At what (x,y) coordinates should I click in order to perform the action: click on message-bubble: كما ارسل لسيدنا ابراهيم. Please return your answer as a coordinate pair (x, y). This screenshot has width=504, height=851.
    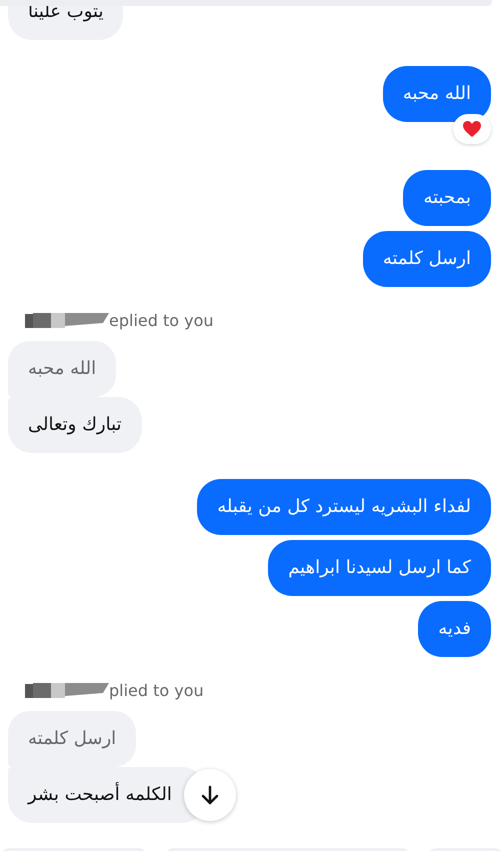
    Looking at the image, I should click on (379, 568).